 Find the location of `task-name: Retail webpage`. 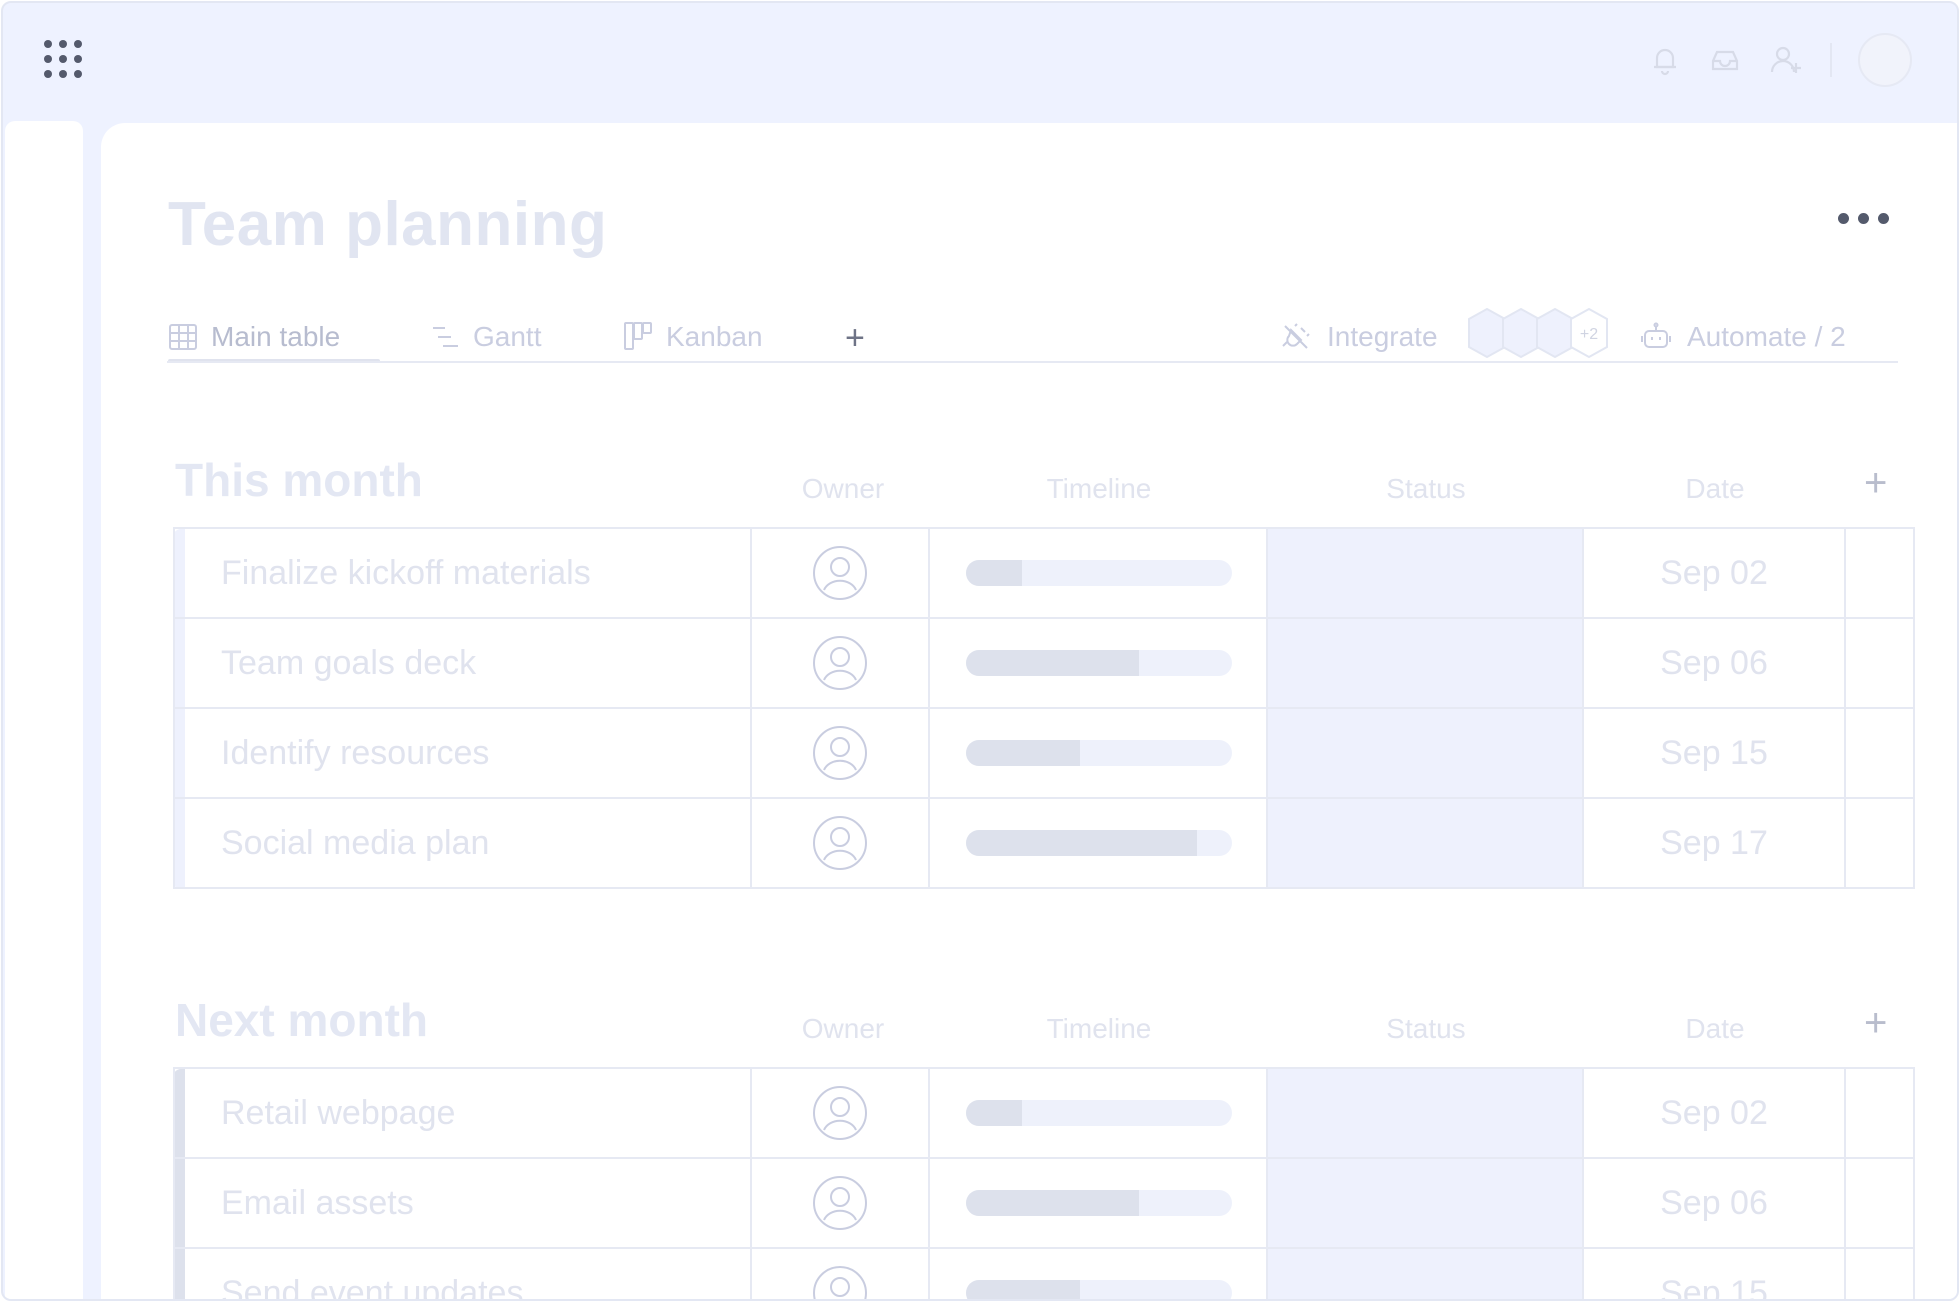

task-name: Retail webpage is located at coordinates (468, 1113).